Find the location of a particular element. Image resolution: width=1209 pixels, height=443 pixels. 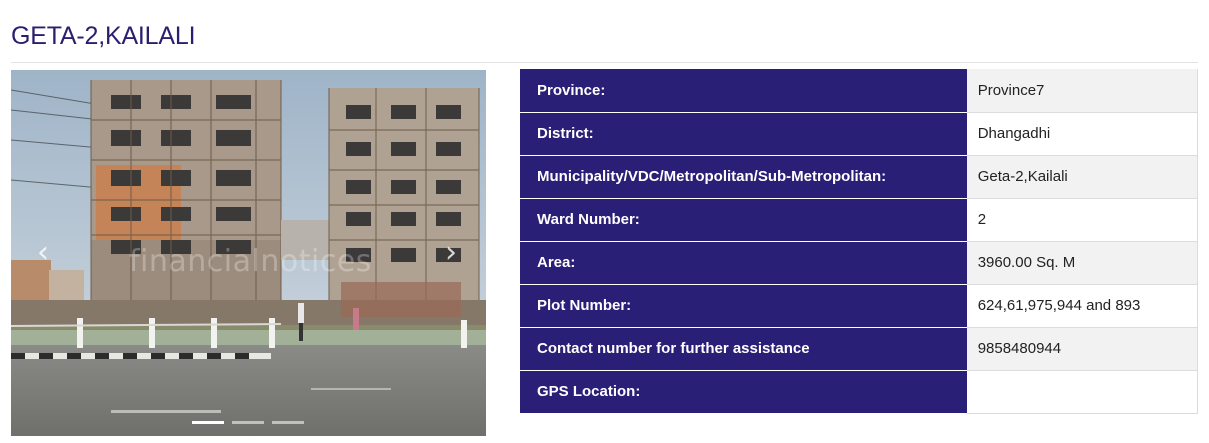

gps-location-label: GPS Location: is located at coordinates (743, 392).